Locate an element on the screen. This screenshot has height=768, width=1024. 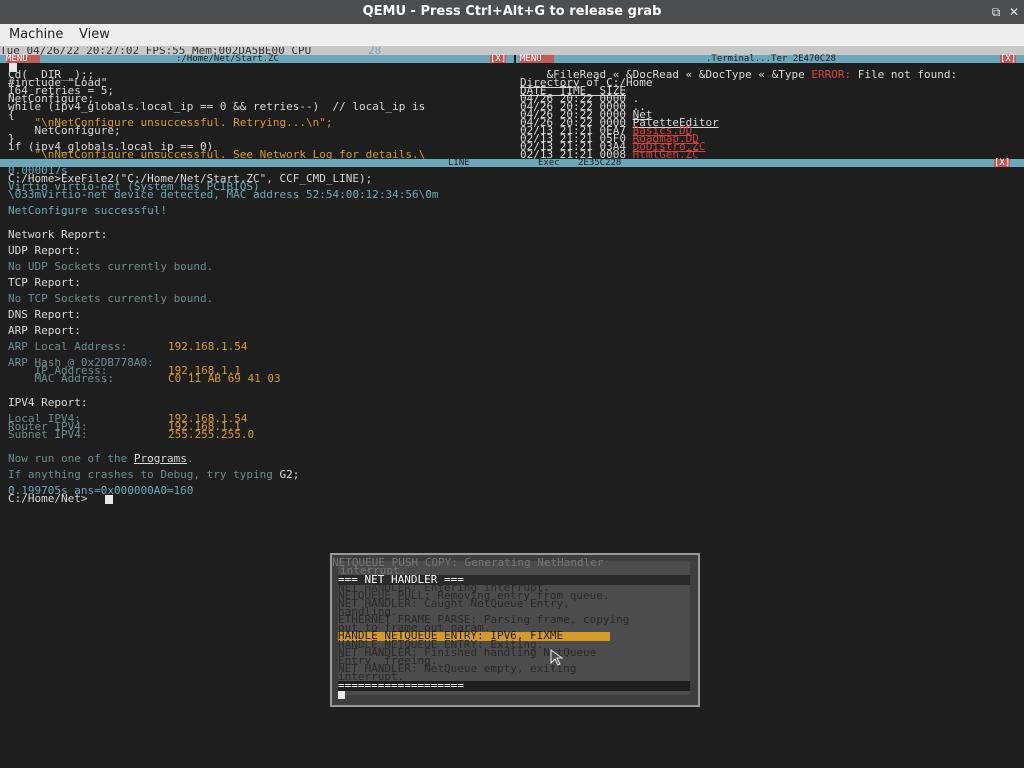
error-message: File not found: is located at coordinates (904, 74).